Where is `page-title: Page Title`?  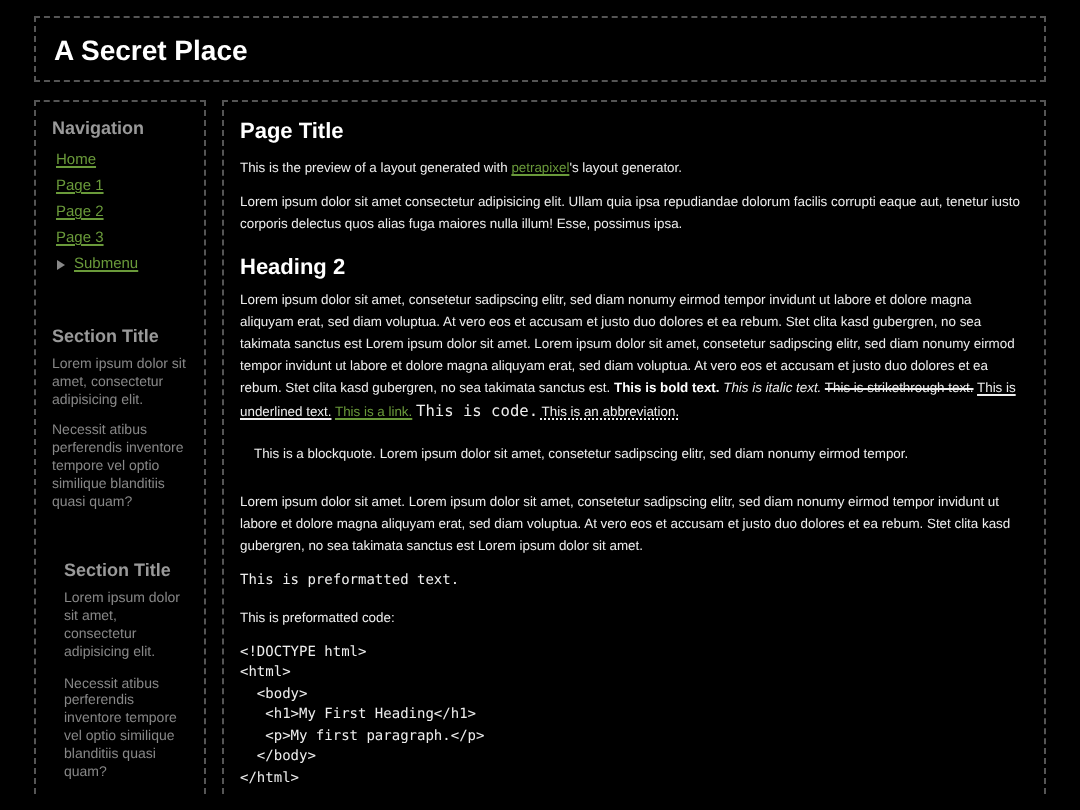 page-title: Page Title is located at coordinates (293, 132).